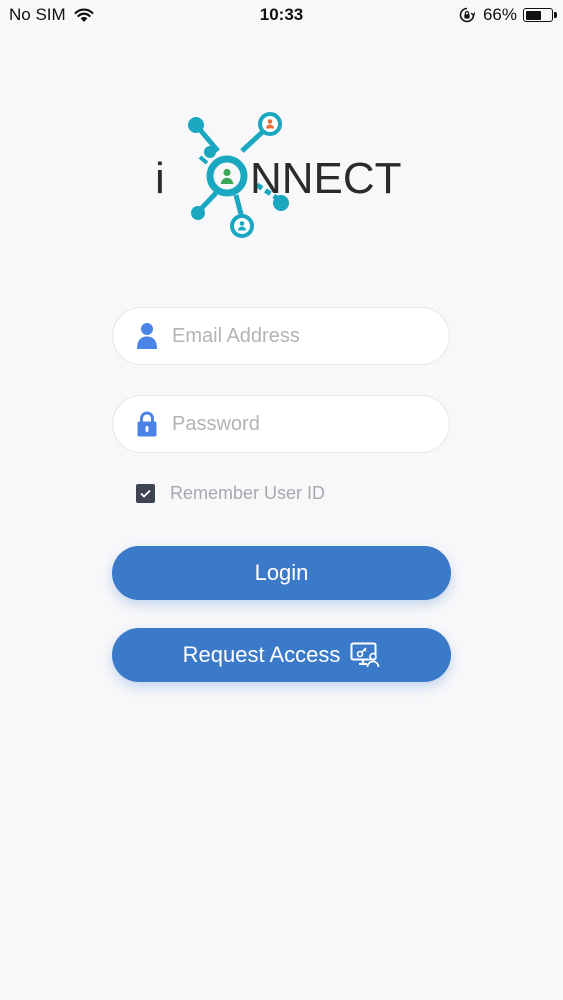 The image size is (563, 1000). Describe the element at coordinates (297, 336) in the screenshot. I see `email-input` at that location.